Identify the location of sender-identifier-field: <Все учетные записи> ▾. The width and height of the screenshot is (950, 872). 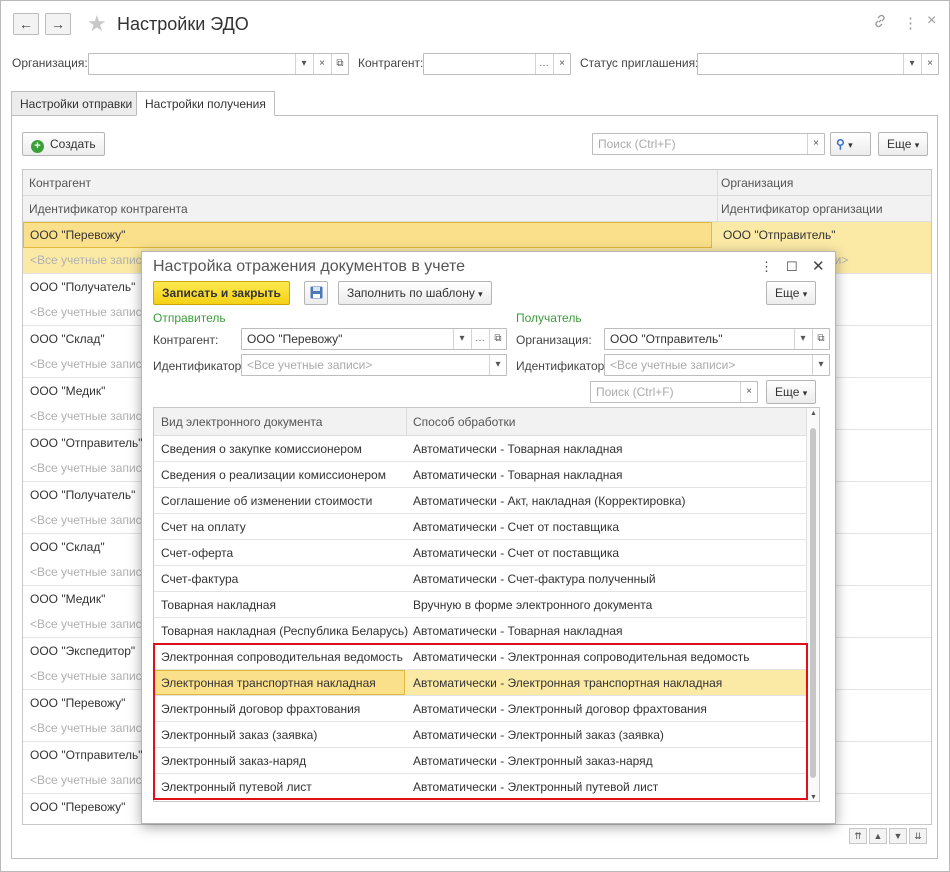
(374, 365).